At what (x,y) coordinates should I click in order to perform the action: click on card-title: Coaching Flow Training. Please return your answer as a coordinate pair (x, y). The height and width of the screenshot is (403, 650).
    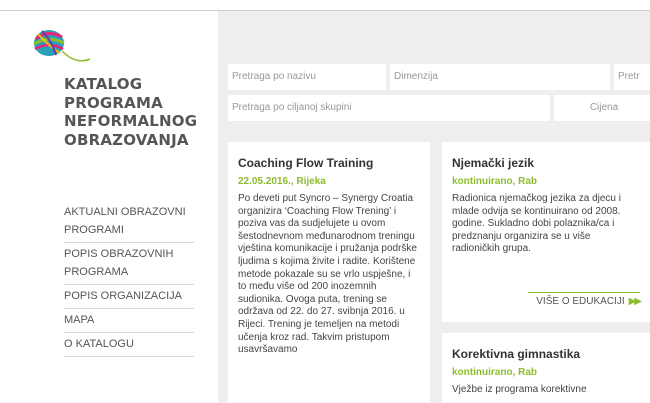
    Looking at the image, I should click on (329, 163).